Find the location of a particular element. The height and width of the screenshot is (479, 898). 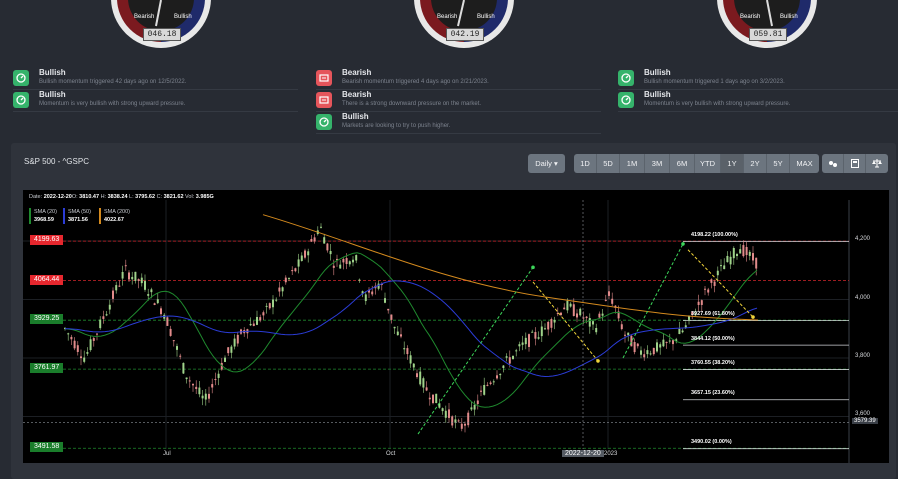

compare-button is located at coordinates (877, 163).